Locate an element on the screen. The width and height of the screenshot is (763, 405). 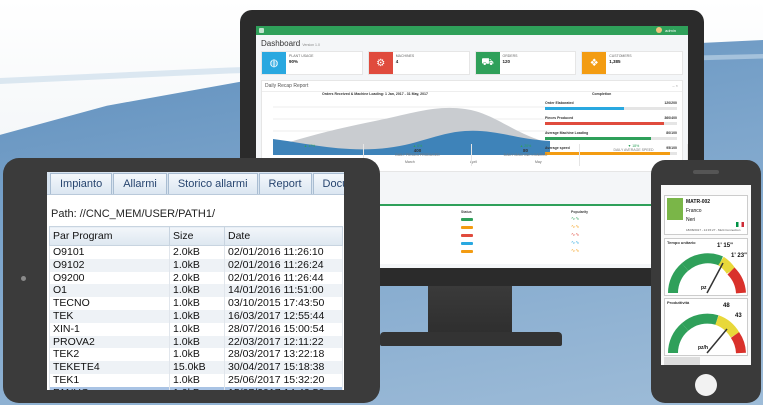
card-customers: ❖ CUSTOMERS 1,385 is located at coordinates (632, 63).